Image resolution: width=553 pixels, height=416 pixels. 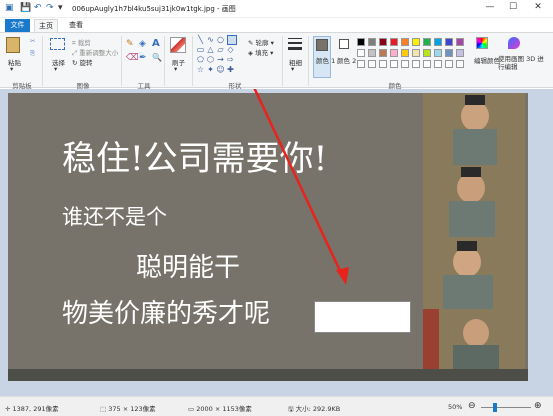 What do you see at coordinates (9, 8) in the screenshot?
I see `paint-app-icon: ▣` at bounding box center [9, 8].